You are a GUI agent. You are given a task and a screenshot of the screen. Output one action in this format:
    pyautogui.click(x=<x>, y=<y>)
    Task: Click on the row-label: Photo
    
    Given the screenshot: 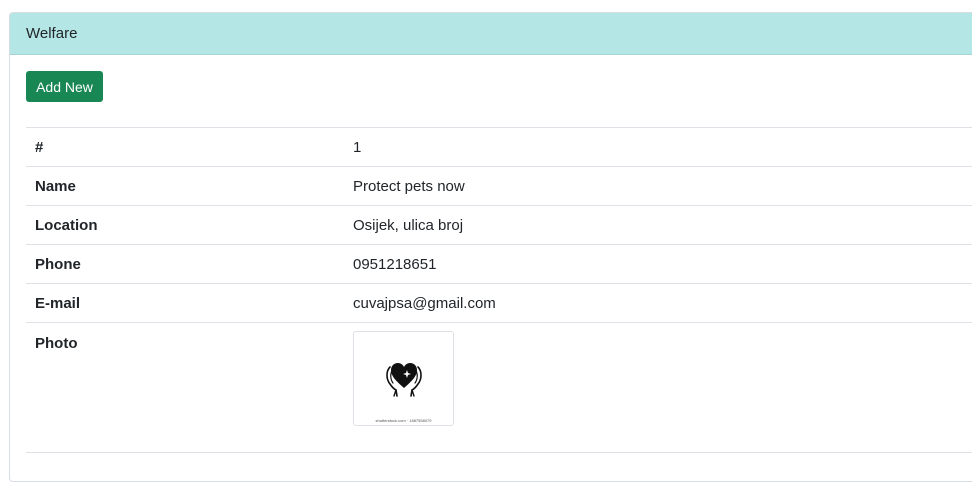 What is the action you would take?
    pyautogui.click(x=56, y=343)
    